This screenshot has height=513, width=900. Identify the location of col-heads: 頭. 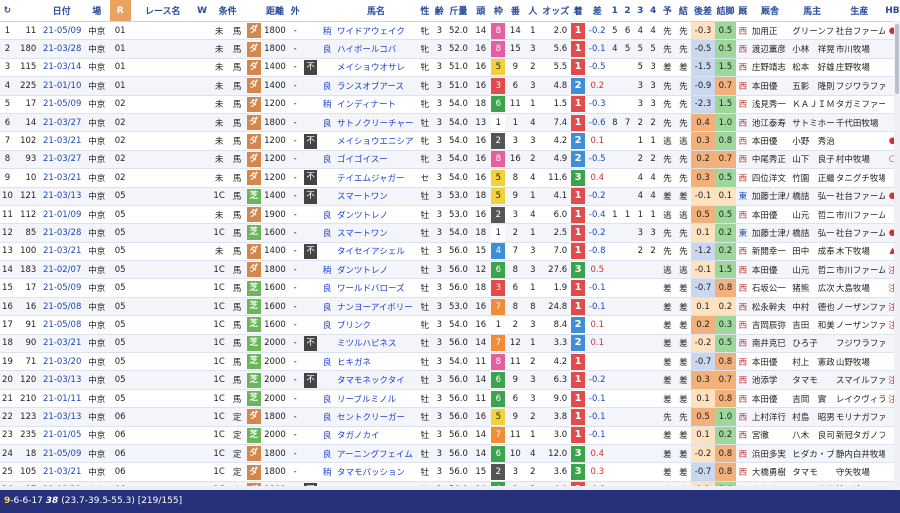
(481, 11).